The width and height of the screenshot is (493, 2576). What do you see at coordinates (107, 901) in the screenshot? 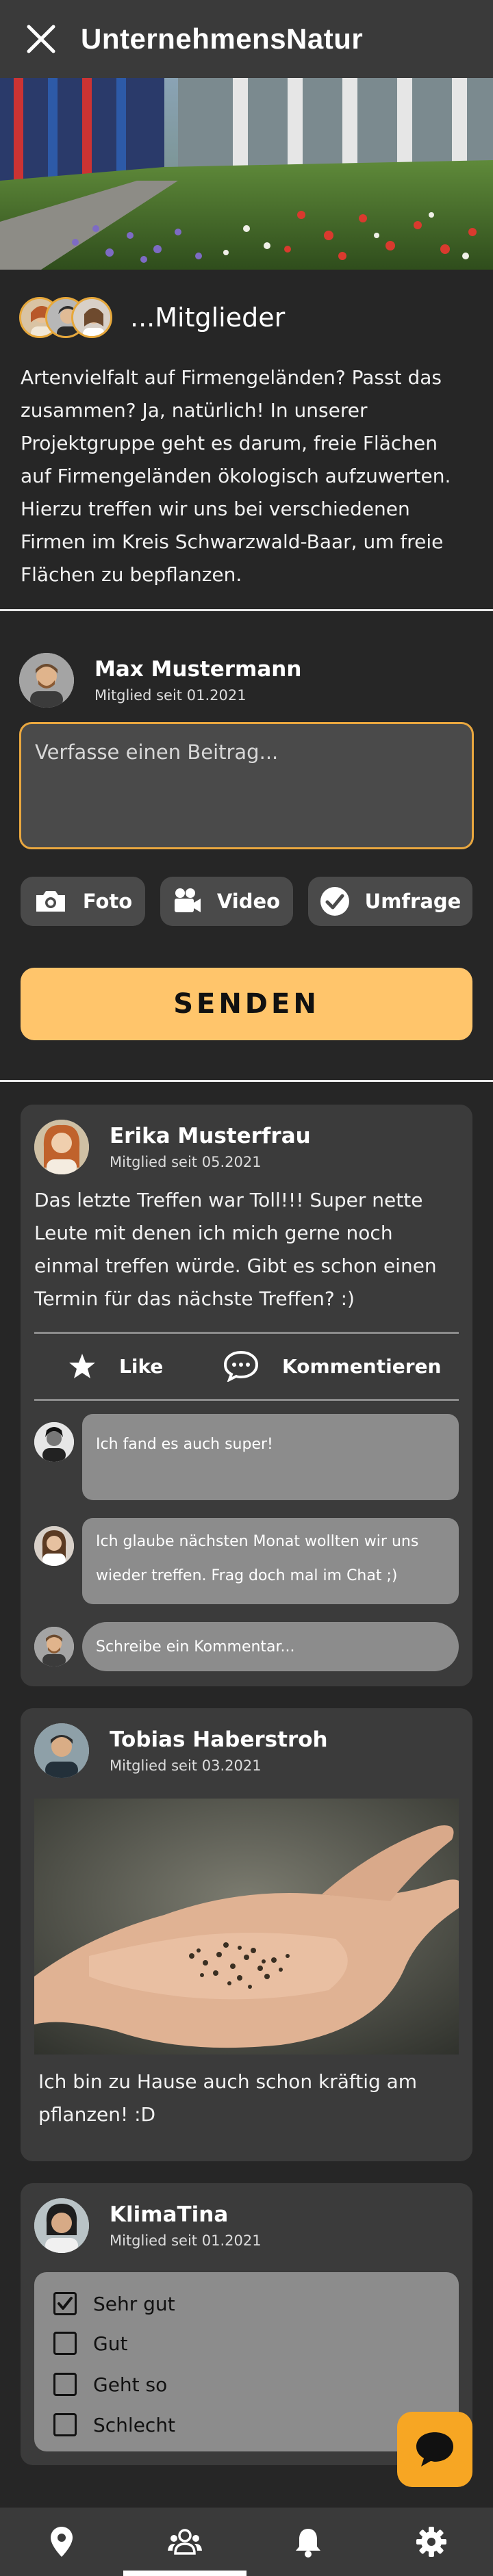
I see `photo-label: Foto` at bounding box center [107, 901].